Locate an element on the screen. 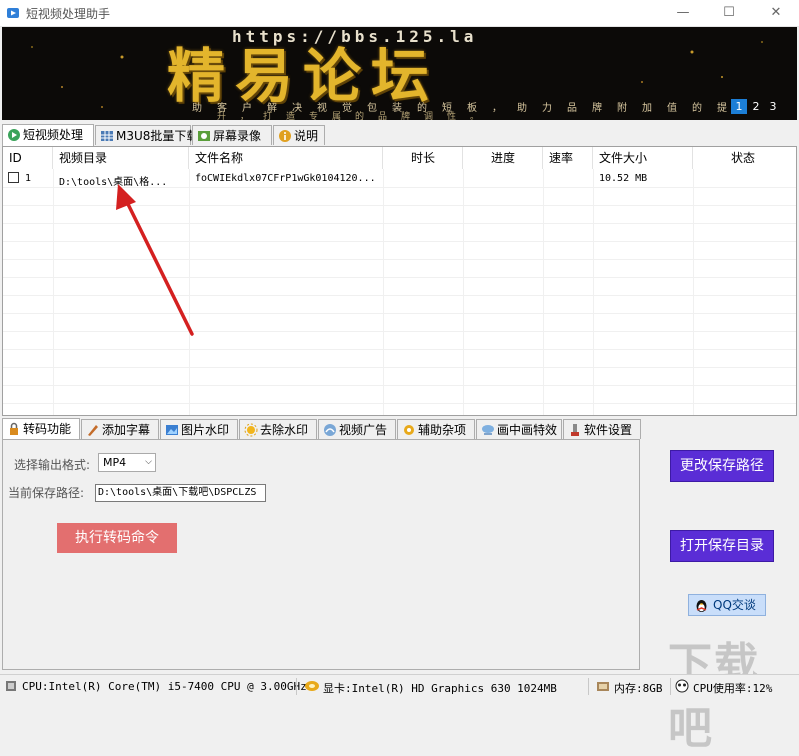 The height and width of the screenshot is (756, 799). col-header-progress: 进度 is located at coordinates (503, 158).